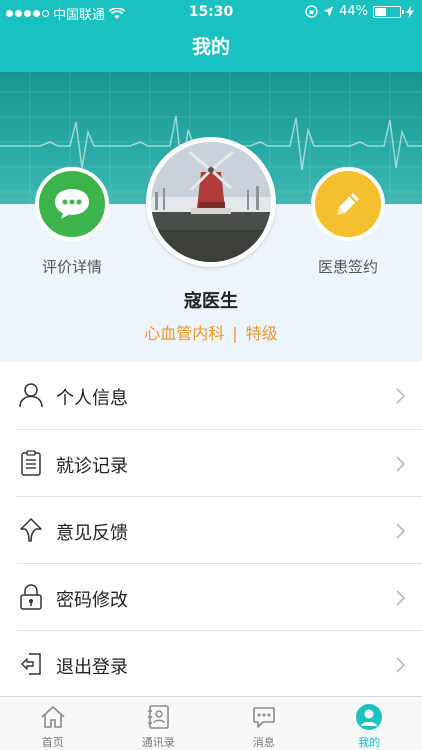 Image resolution: width=422 pixels, height=750 pixels. Describe the element at coordinates (31, 463) in the screenshot. I see `clipboard-icon` at that location.